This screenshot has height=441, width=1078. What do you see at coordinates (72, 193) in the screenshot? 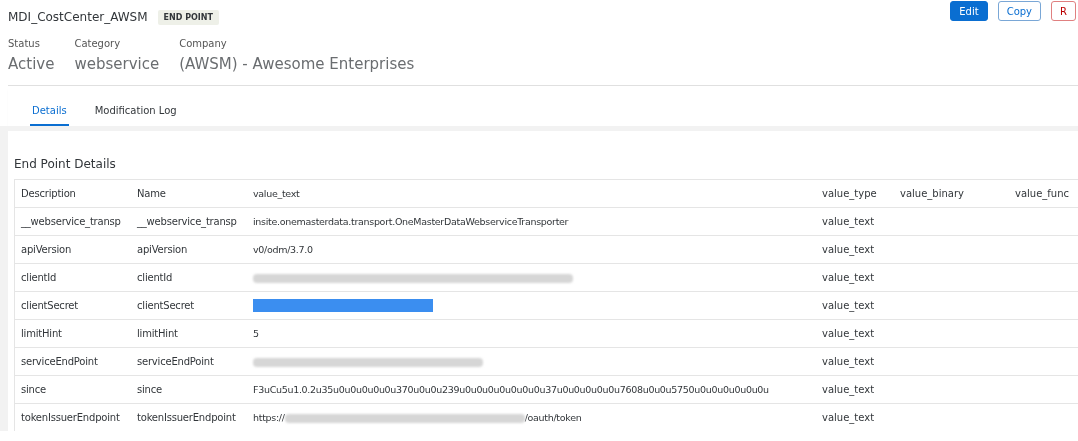
I see `column-header: Description` at bounding box center [72, 193].